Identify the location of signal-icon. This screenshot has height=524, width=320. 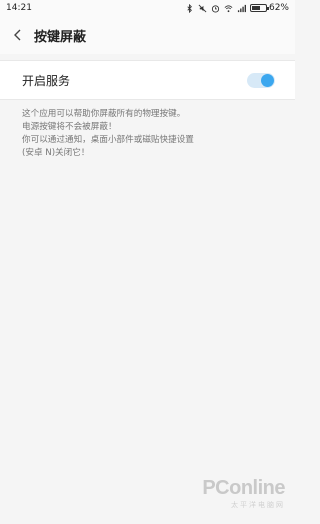
(241, 8).